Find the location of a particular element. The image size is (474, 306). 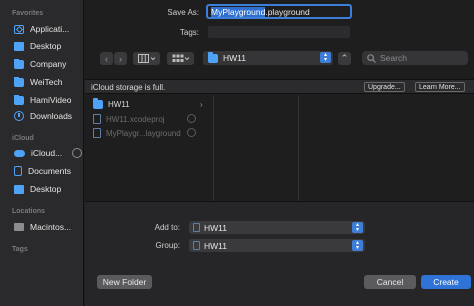

save-as-input: MyPlayground.playground is located at coordinates (279, 11).